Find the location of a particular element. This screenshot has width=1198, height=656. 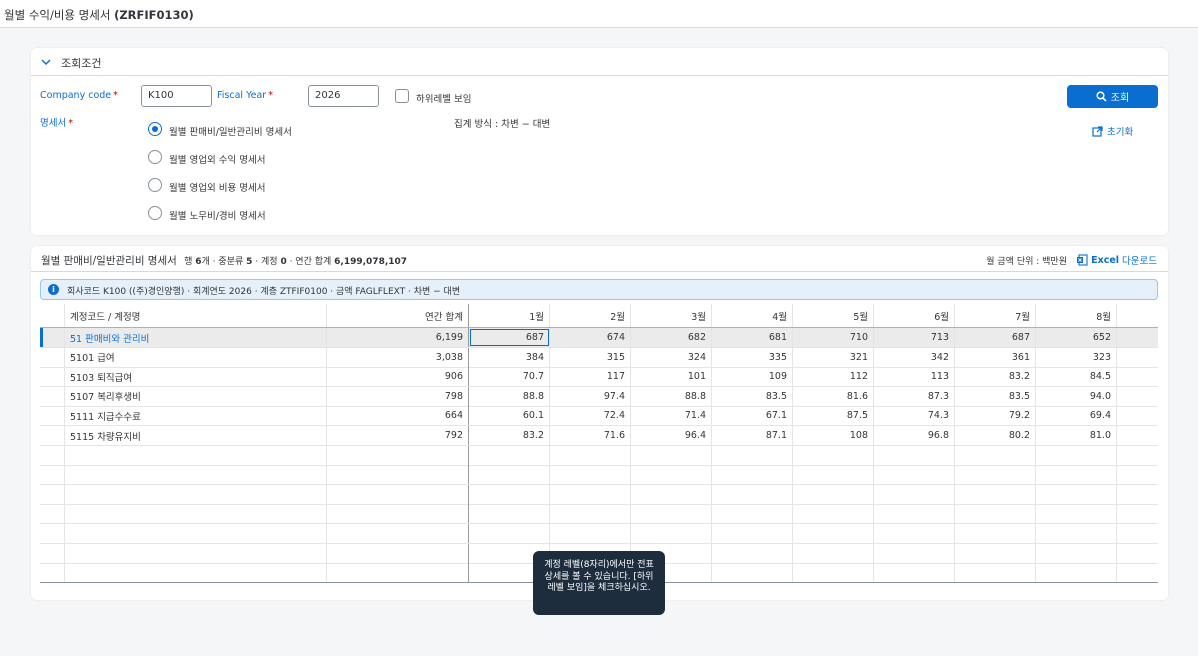

month-1-cell: 60.1 is located at coordinates (509, 416).